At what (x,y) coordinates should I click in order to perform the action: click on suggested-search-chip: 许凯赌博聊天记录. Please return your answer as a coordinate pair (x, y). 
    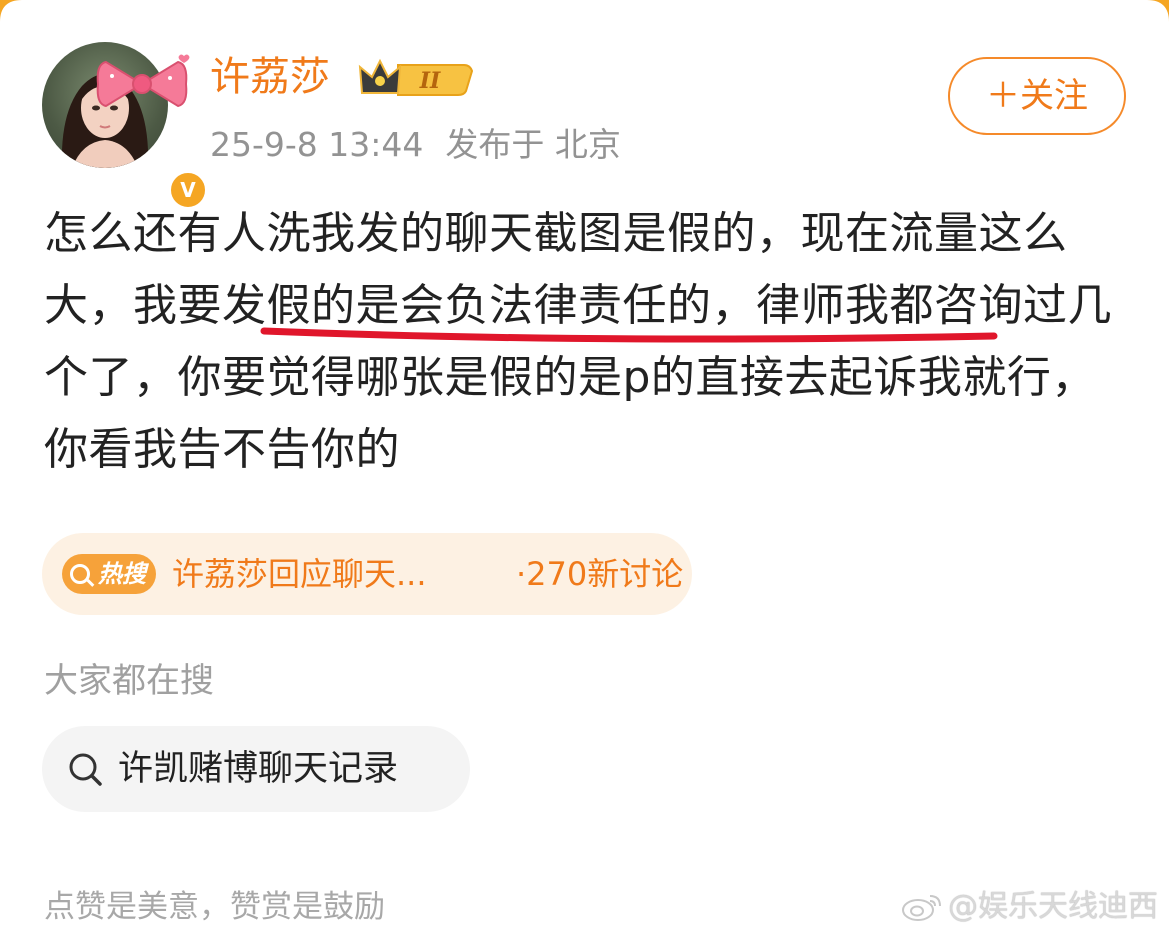
    Looking at the image, I should click on (256, 769).